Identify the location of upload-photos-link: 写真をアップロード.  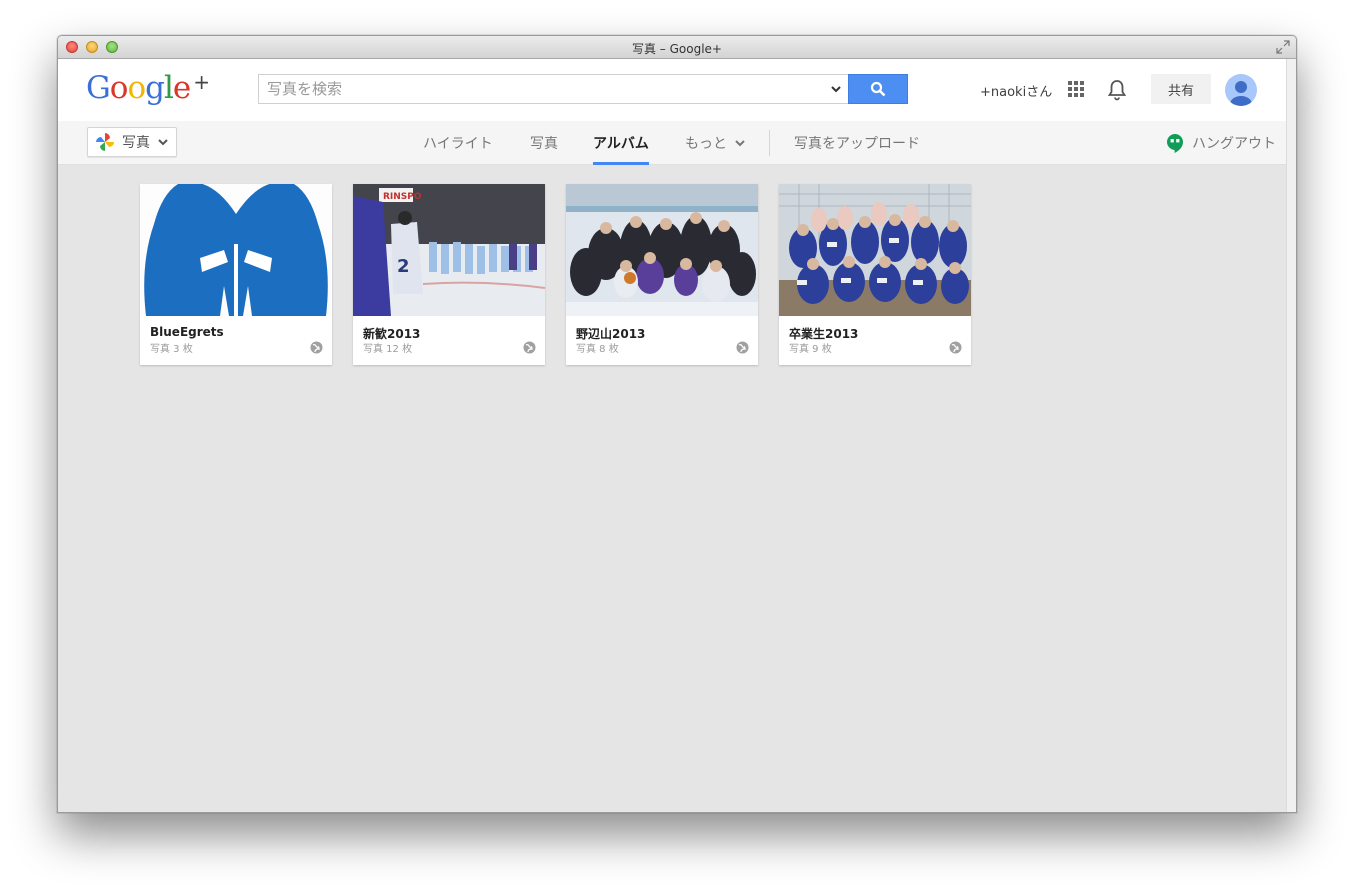
(857, 149).